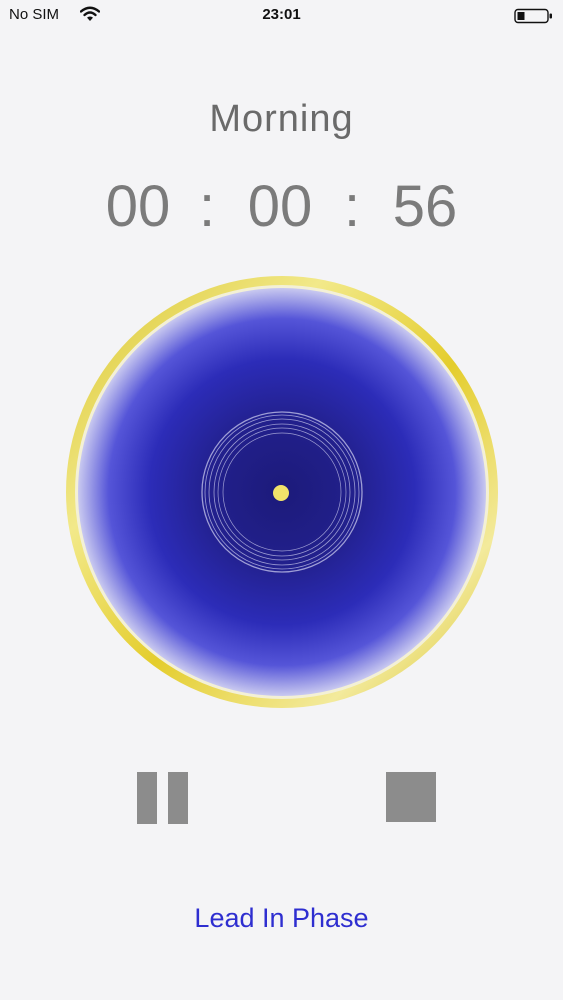 The image size is (563, 1000). Describe the element at coordinates (138, 206) in the screenshot. I see `timer-hours: 00` at that location.